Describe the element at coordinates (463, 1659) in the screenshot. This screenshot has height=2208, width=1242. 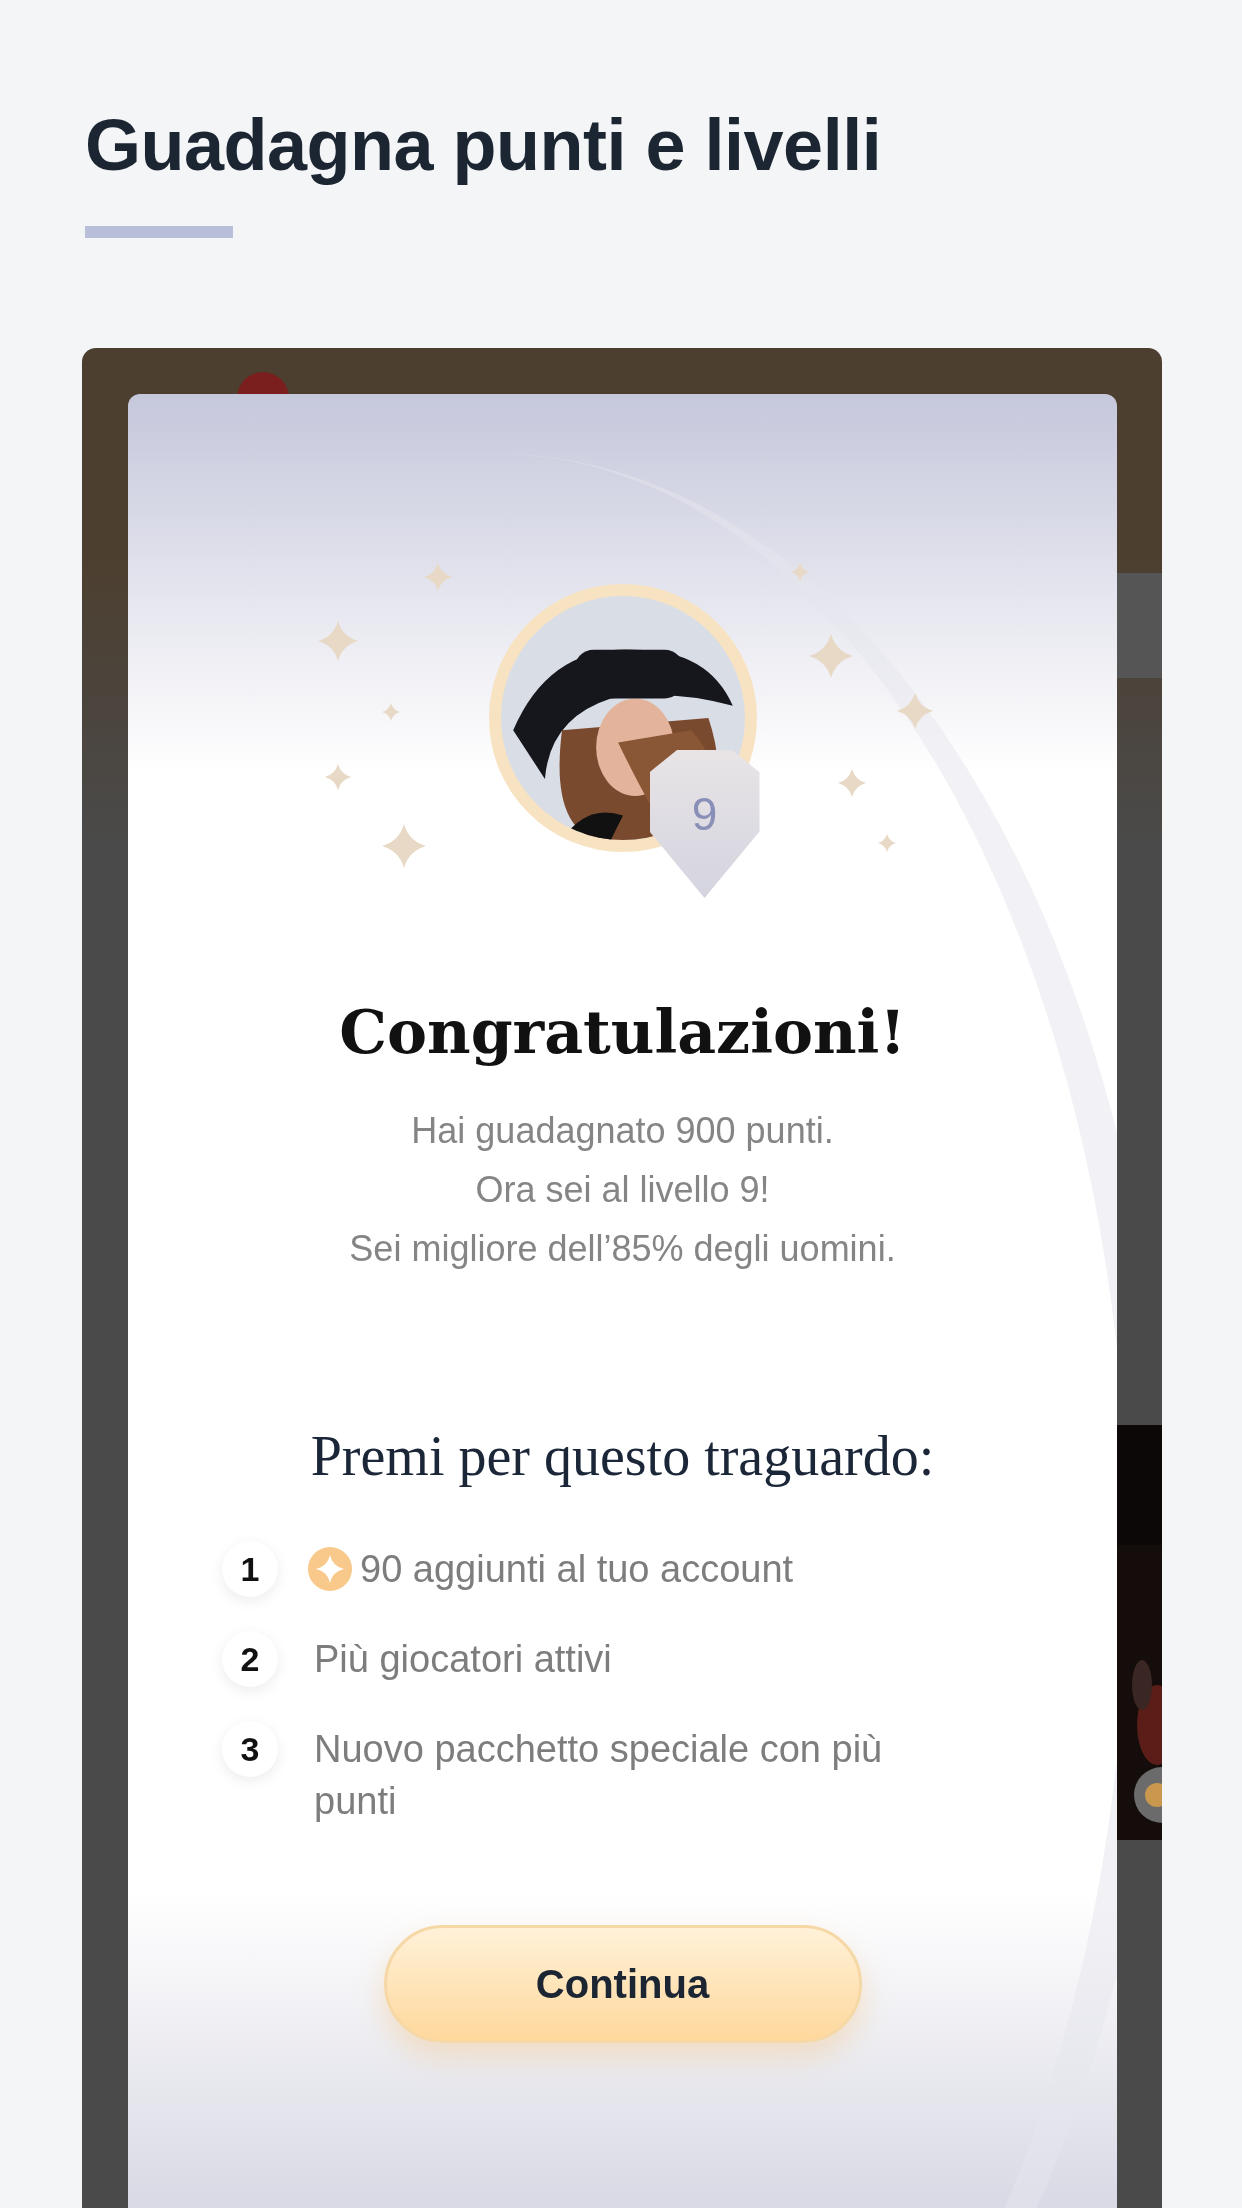
I see `reward-text: Più giocatori attivi` at that location.